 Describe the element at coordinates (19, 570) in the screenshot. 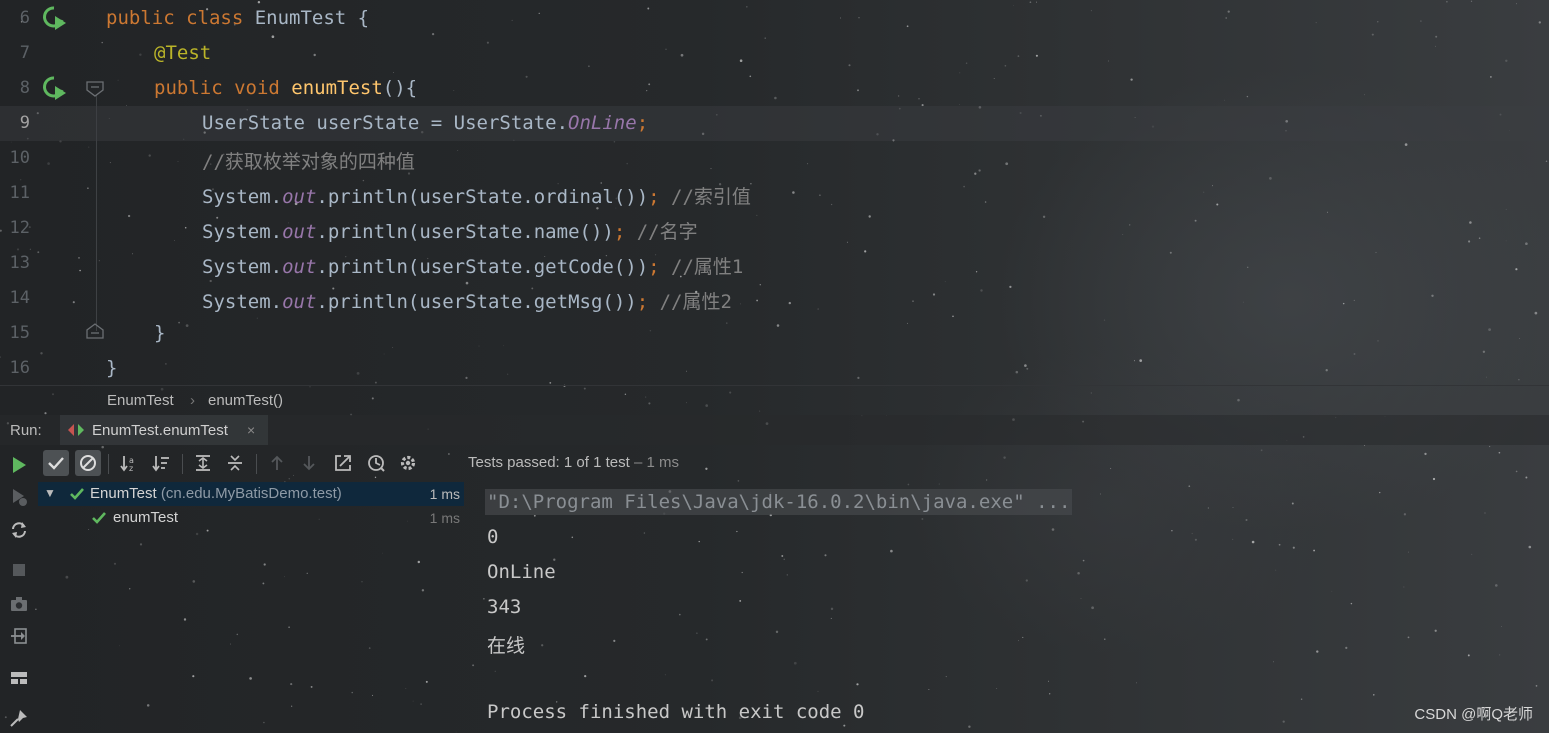

I see `stop-icon` at that location.